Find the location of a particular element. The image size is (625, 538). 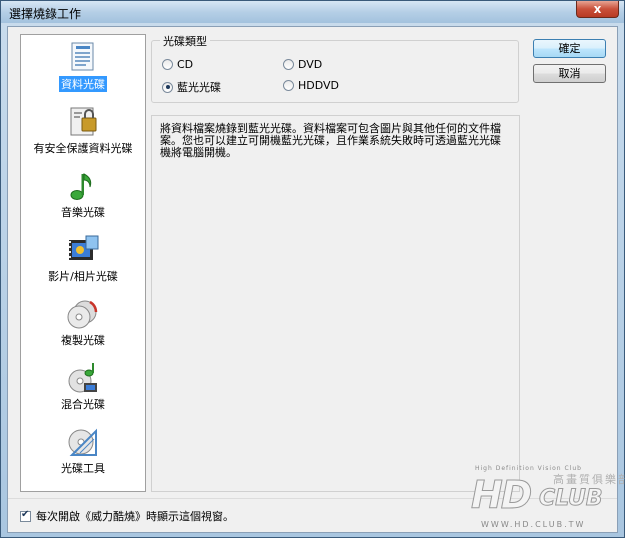

sidebar-item-label: 資料光碟 is located at coordinates (83, 84).